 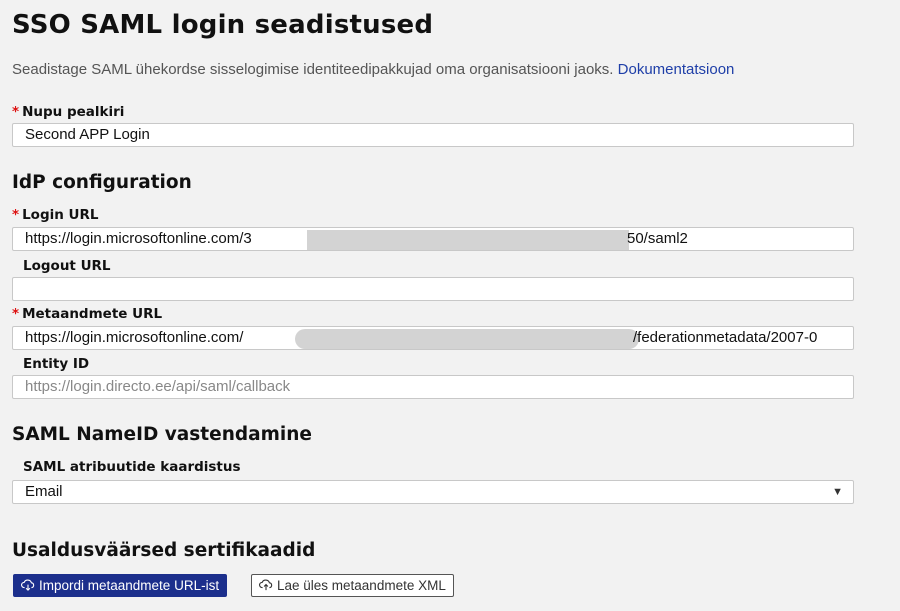 I want to click on cloud-download-icon, so click(x=28, y=585).